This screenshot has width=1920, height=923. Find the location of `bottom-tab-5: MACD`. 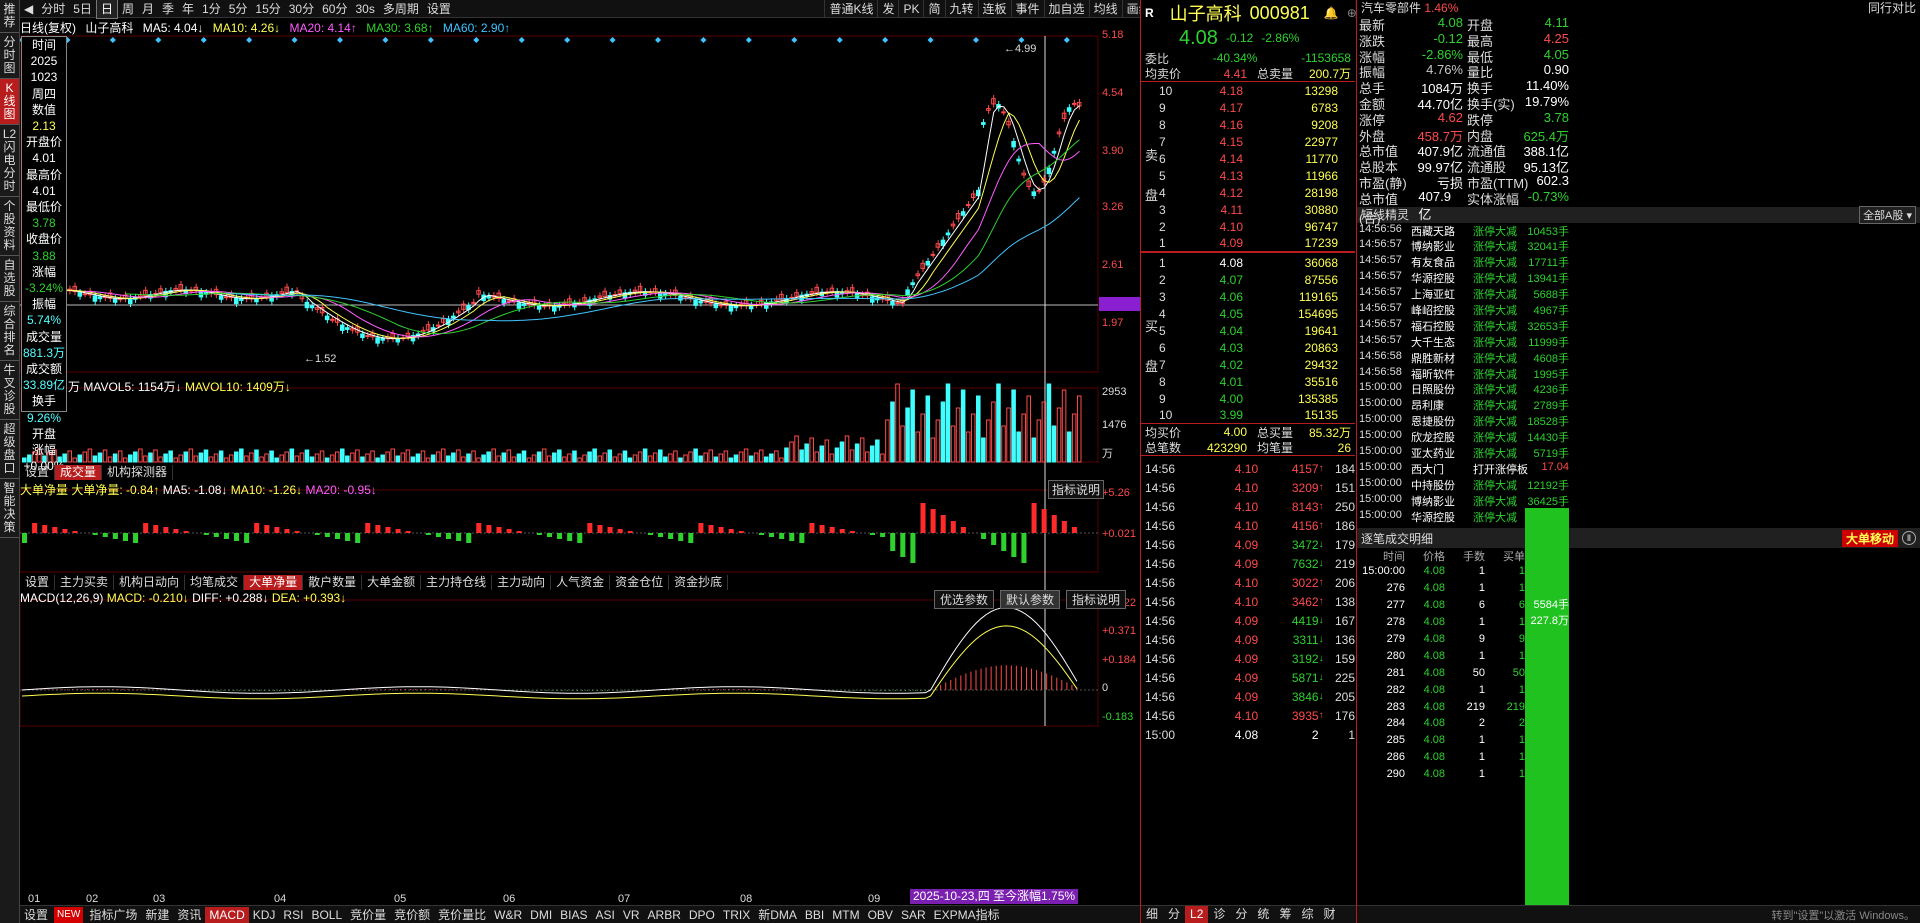

bottom-tab-5: MACD is located at coordinates (227, 914).